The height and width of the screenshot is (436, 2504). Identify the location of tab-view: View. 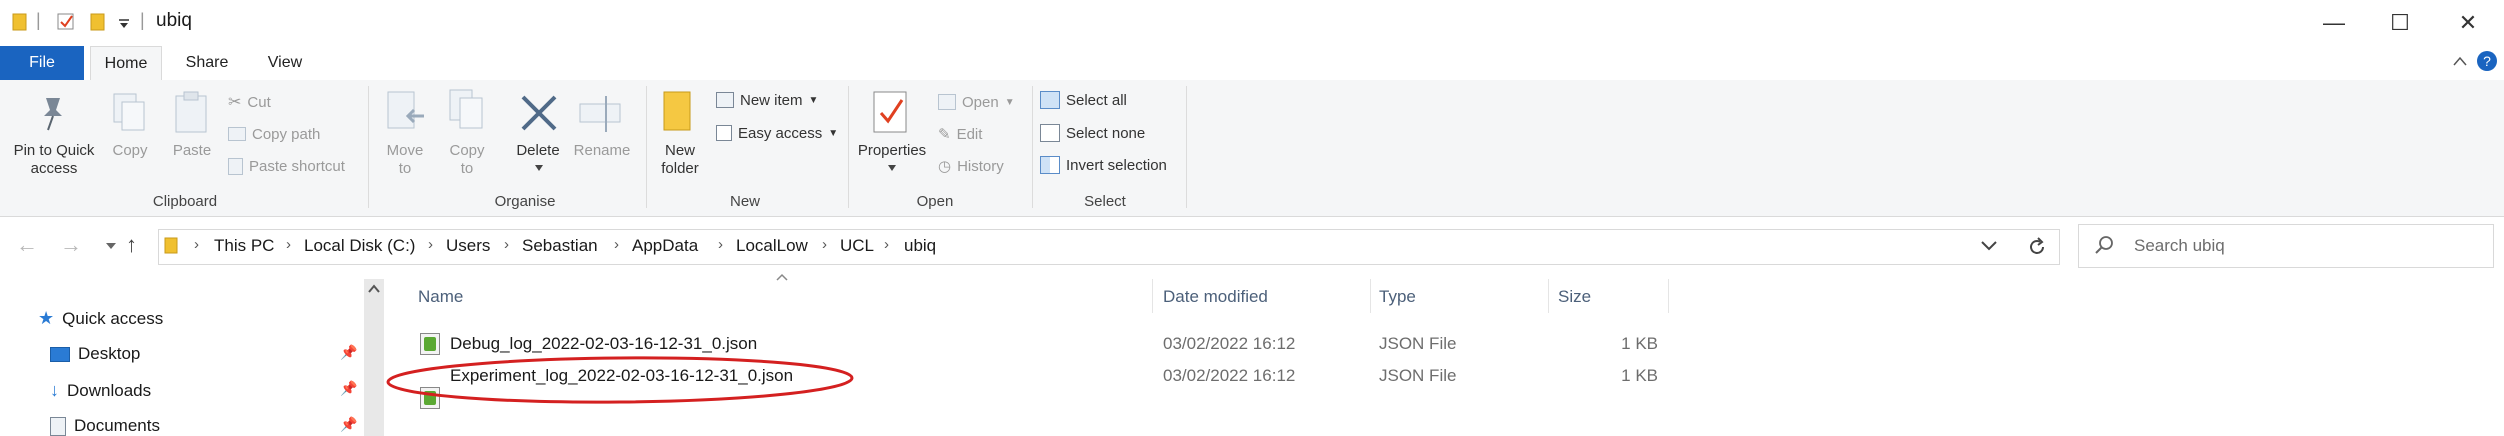
(285, 63).